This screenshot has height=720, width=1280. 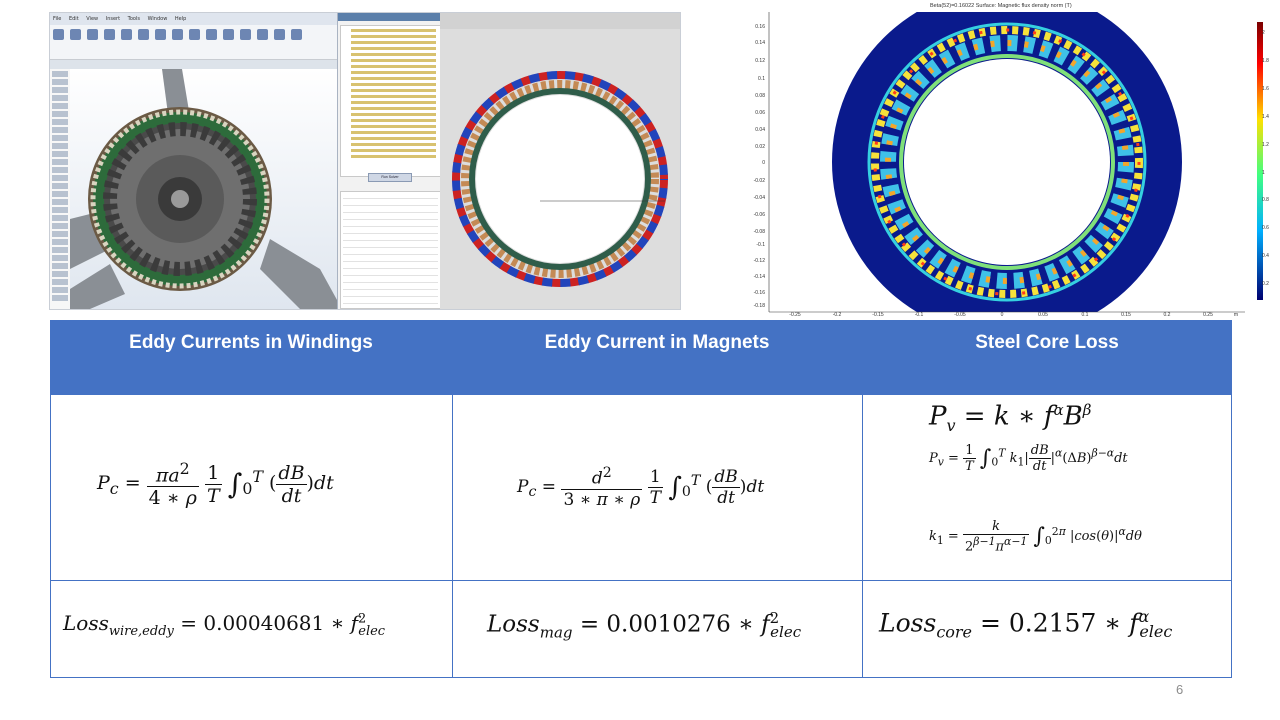 I want to click on mag-loss-subscript: mag, so click(x=556, y=632).